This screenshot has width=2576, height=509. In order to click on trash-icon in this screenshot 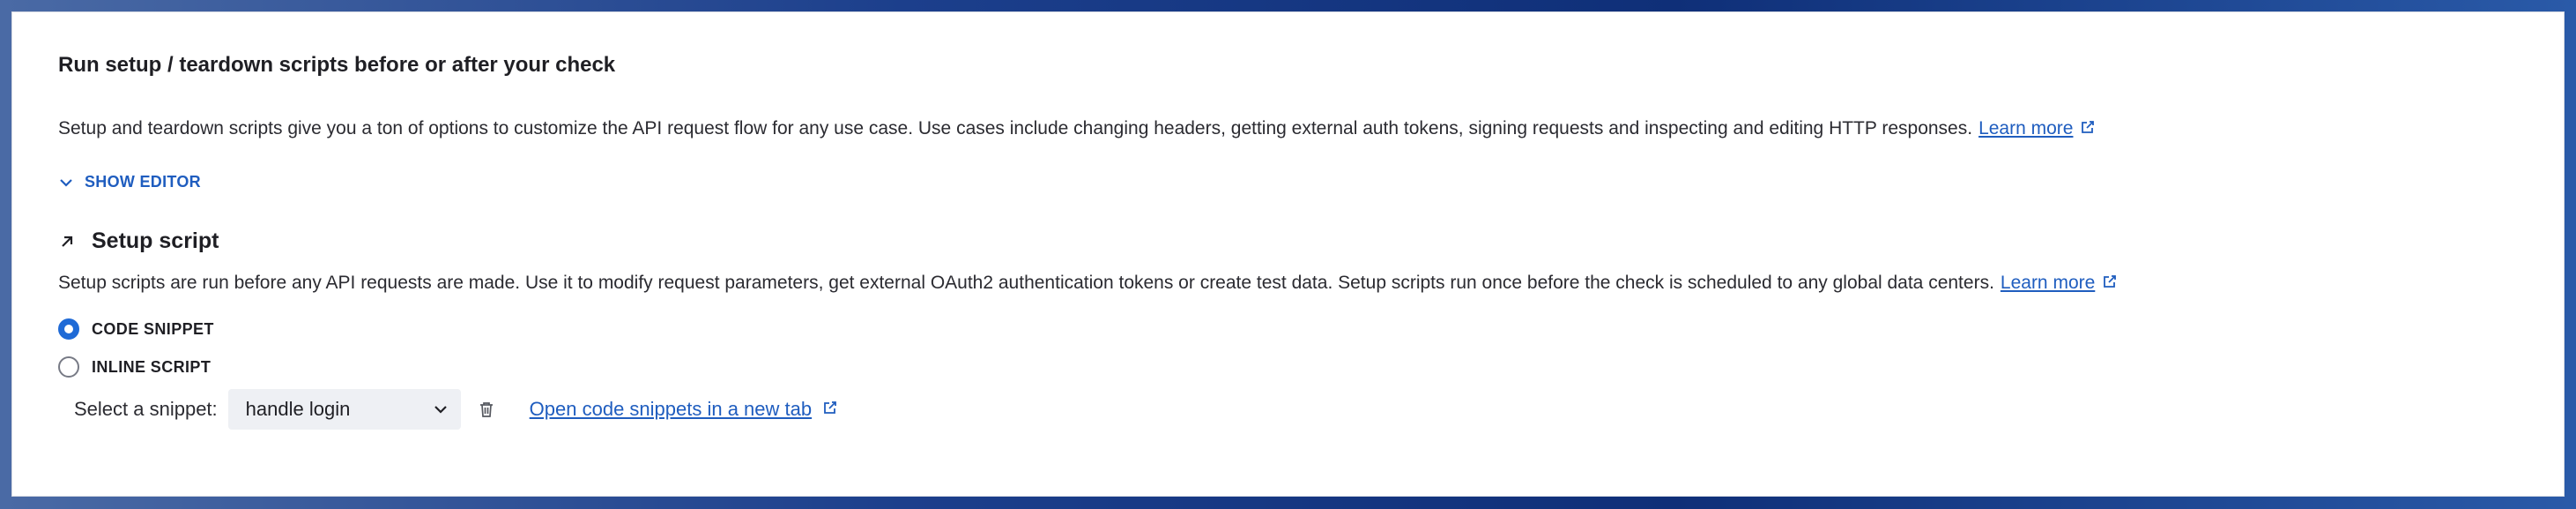, I will do `click(486, 409)`.